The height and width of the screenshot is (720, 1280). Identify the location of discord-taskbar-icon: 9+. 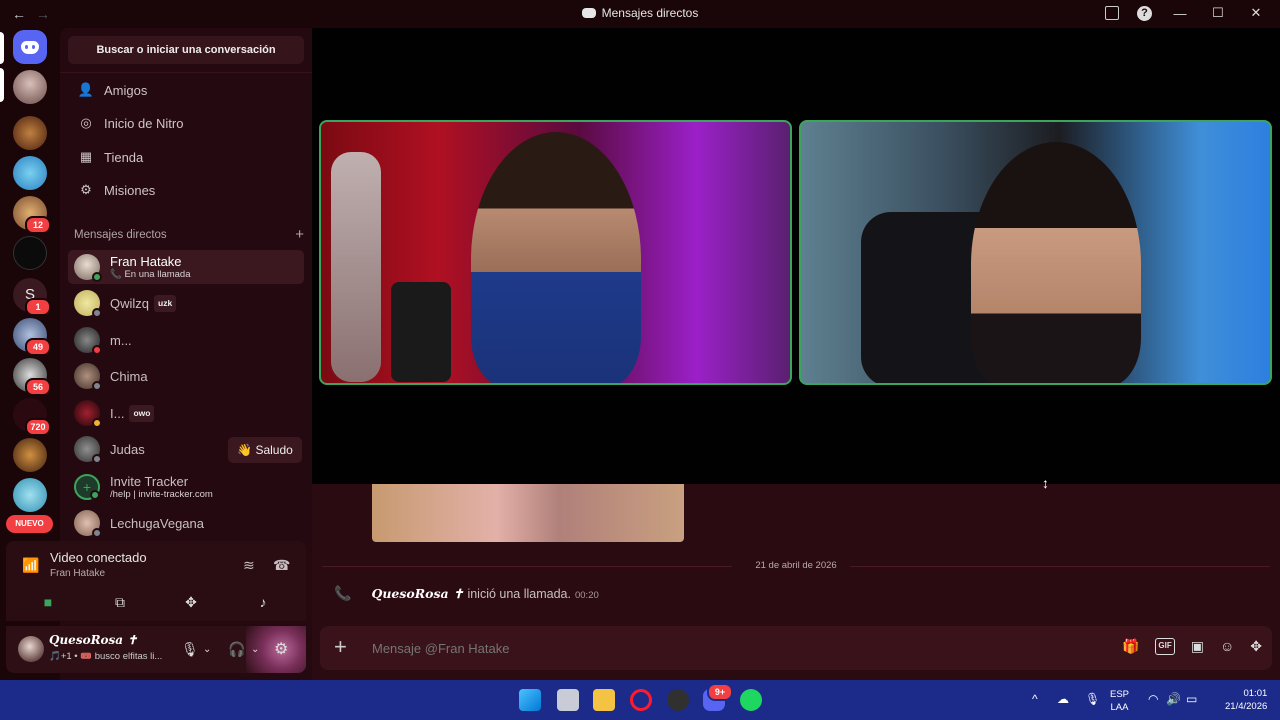
(718, 697).